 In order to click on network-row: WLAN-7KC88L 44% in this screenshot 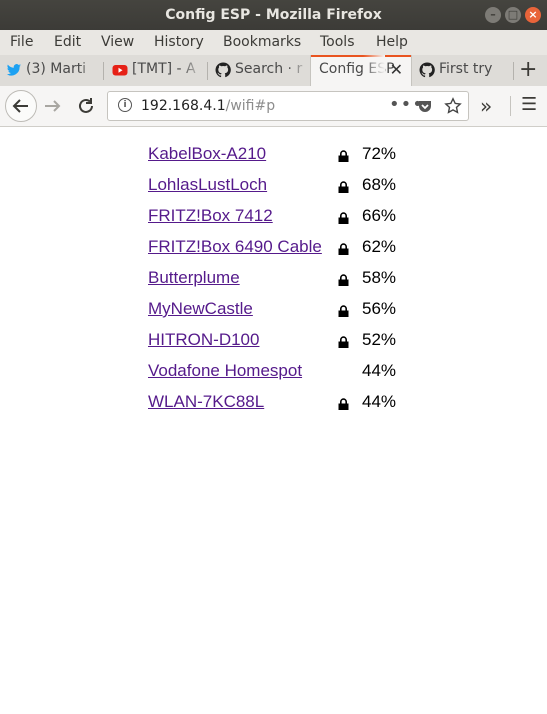, I will do `click(278, 407)`.